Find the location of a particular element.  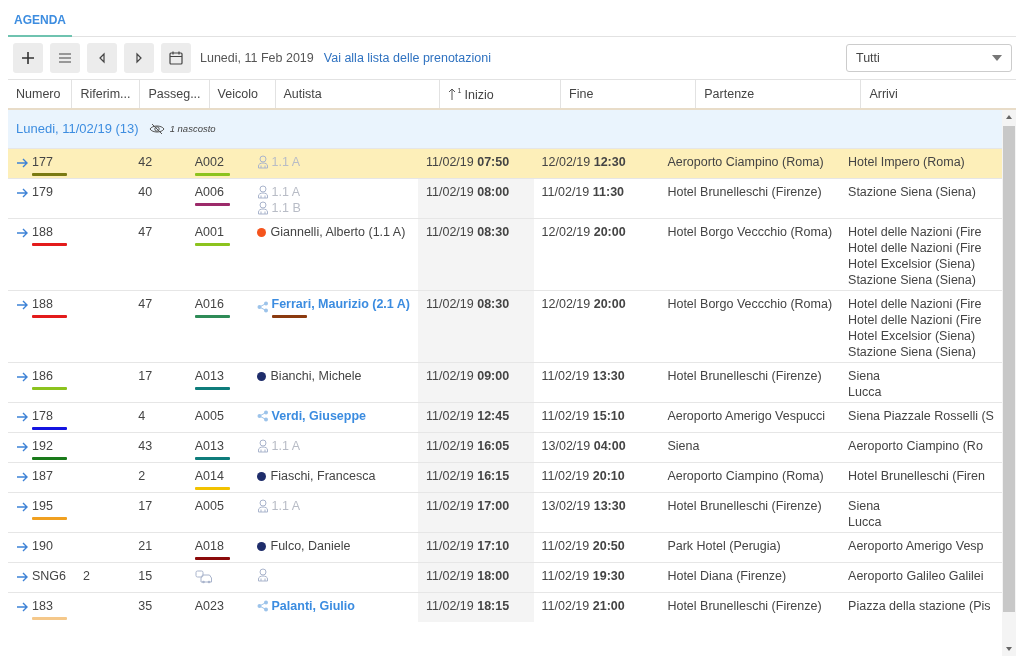

driver-name: Giannelli, Alberto (1.1 A) is located at coordinates (338, 232).